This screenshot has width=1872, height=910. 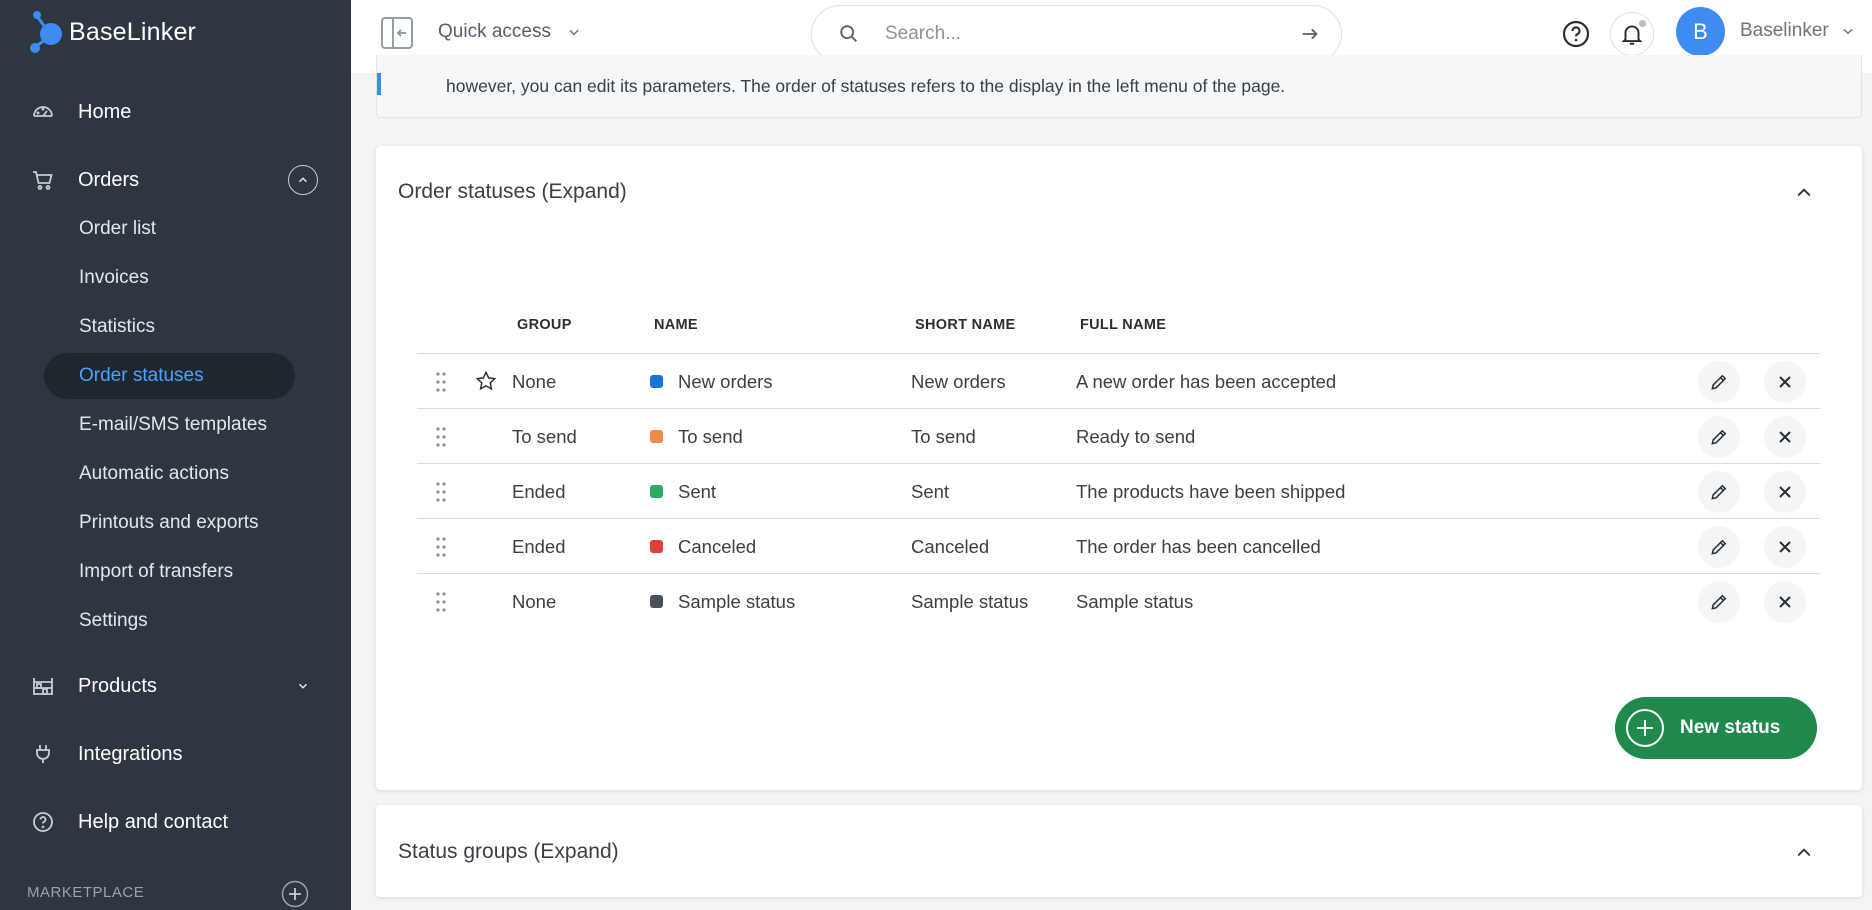 What do you see at coordinates (169, 327) in the screenshot?
I see `sidebar-subitem-statistics: Statistics` at bounding box center [169, 327].